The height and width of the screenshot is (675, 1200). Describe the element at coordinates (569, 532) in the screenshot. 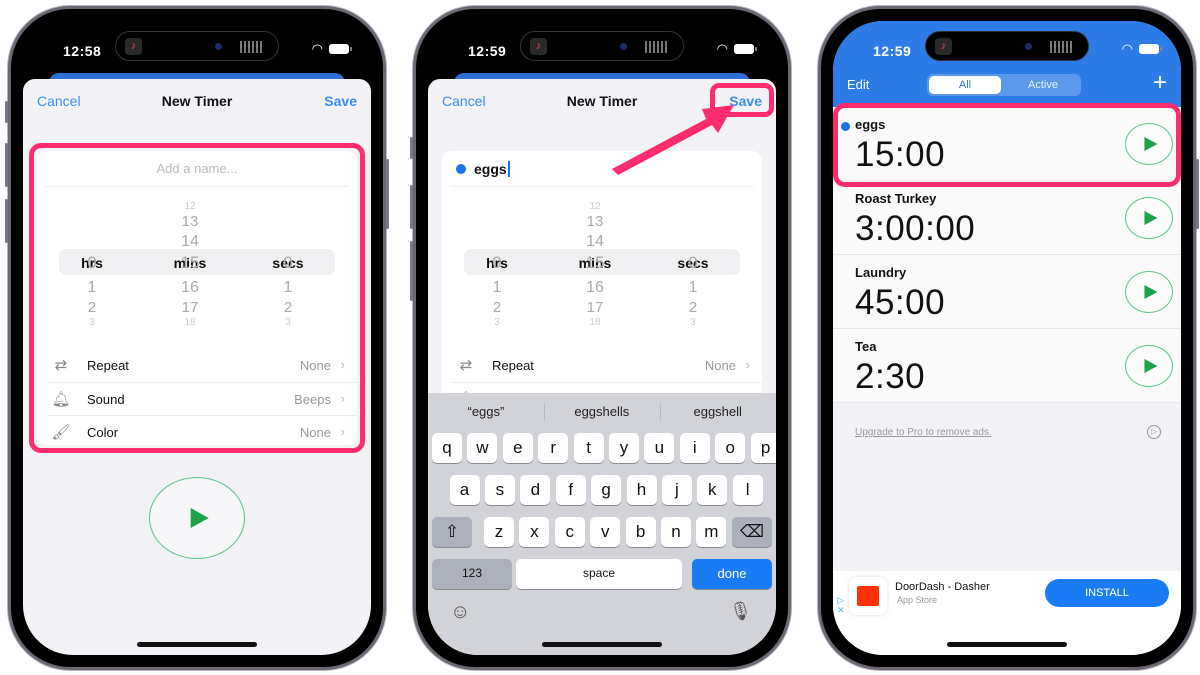

I see `key-c: c` at that location.